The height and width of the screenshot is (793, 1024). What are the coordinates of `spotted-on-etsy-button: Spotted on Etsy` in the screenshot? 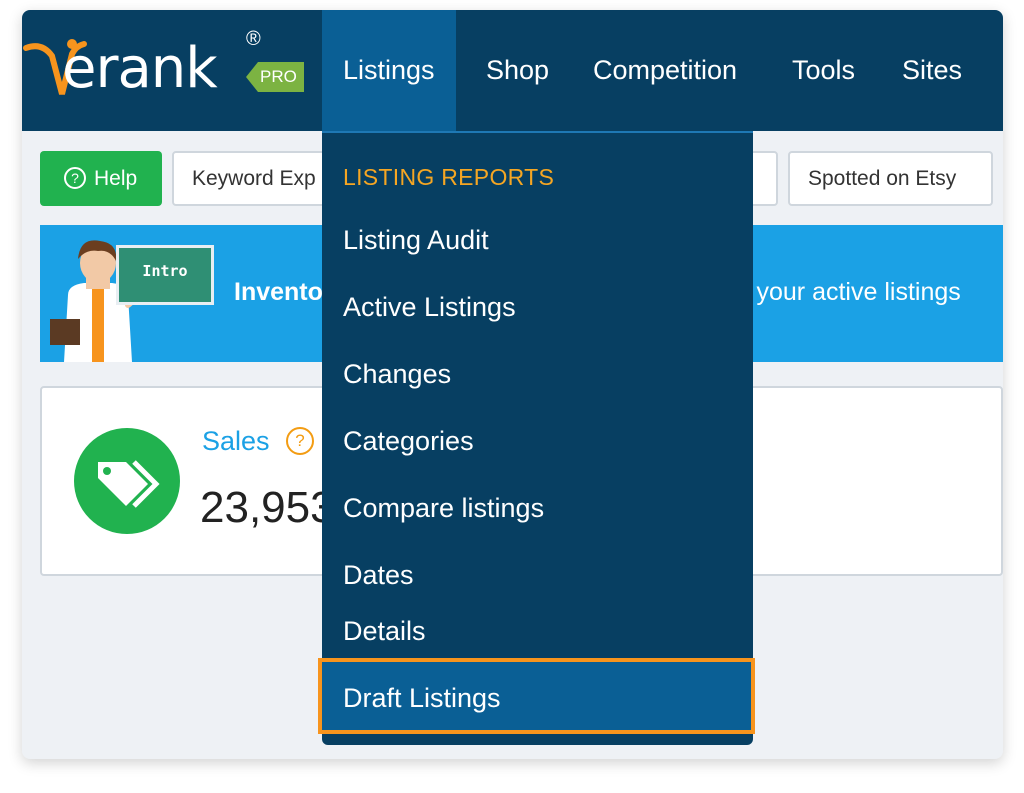 It's located at (890, 178).